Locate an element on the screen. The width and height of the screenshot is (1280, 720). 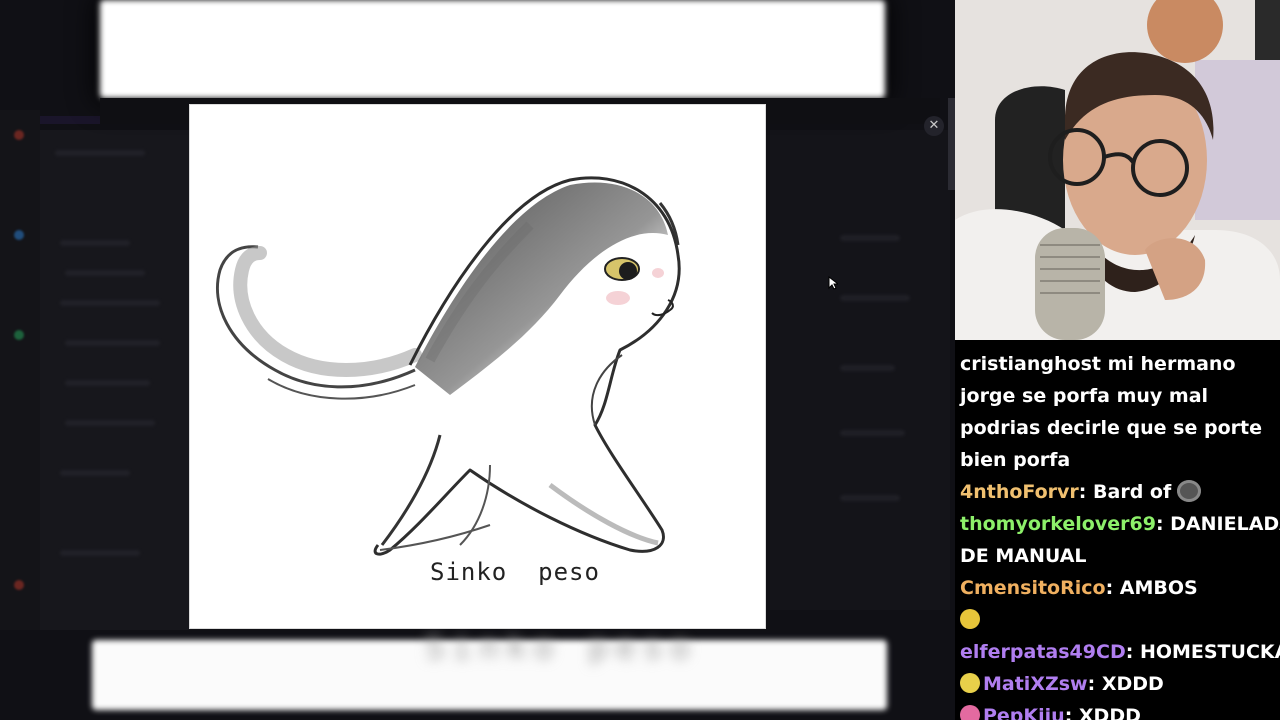
streamer-webcam-image is located at coordinates (1117, 170).